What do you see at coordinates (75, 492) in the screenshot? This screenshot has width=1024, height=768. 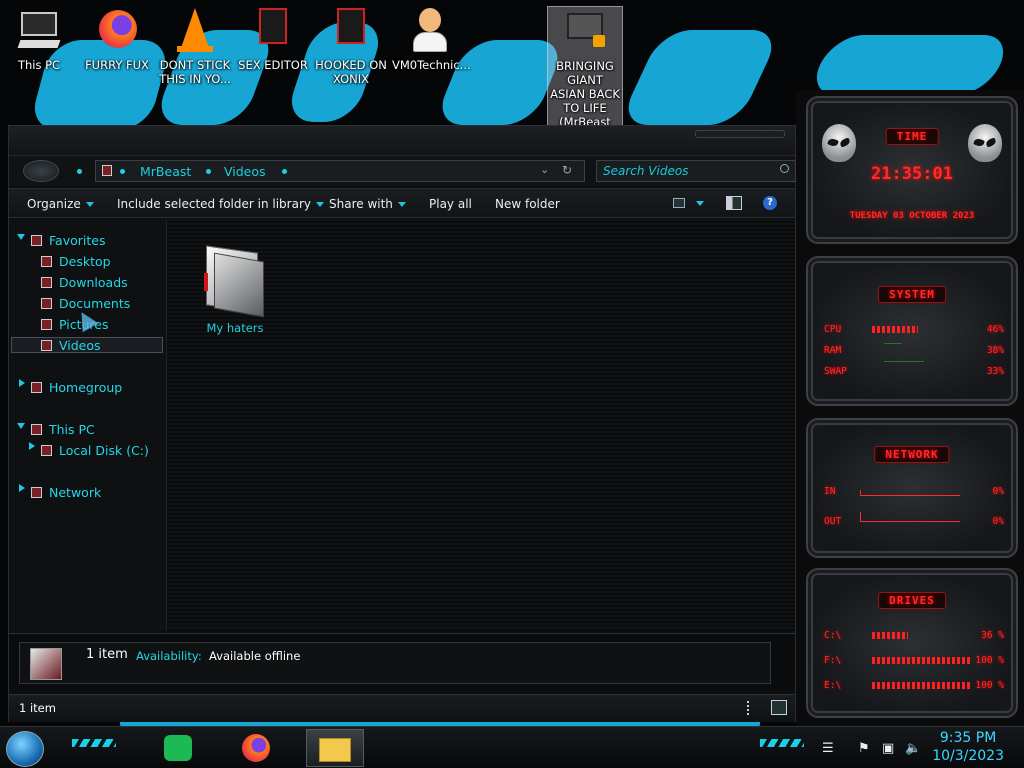 I see `sidebar-item-label: Network` at bounding box center [75, 492].